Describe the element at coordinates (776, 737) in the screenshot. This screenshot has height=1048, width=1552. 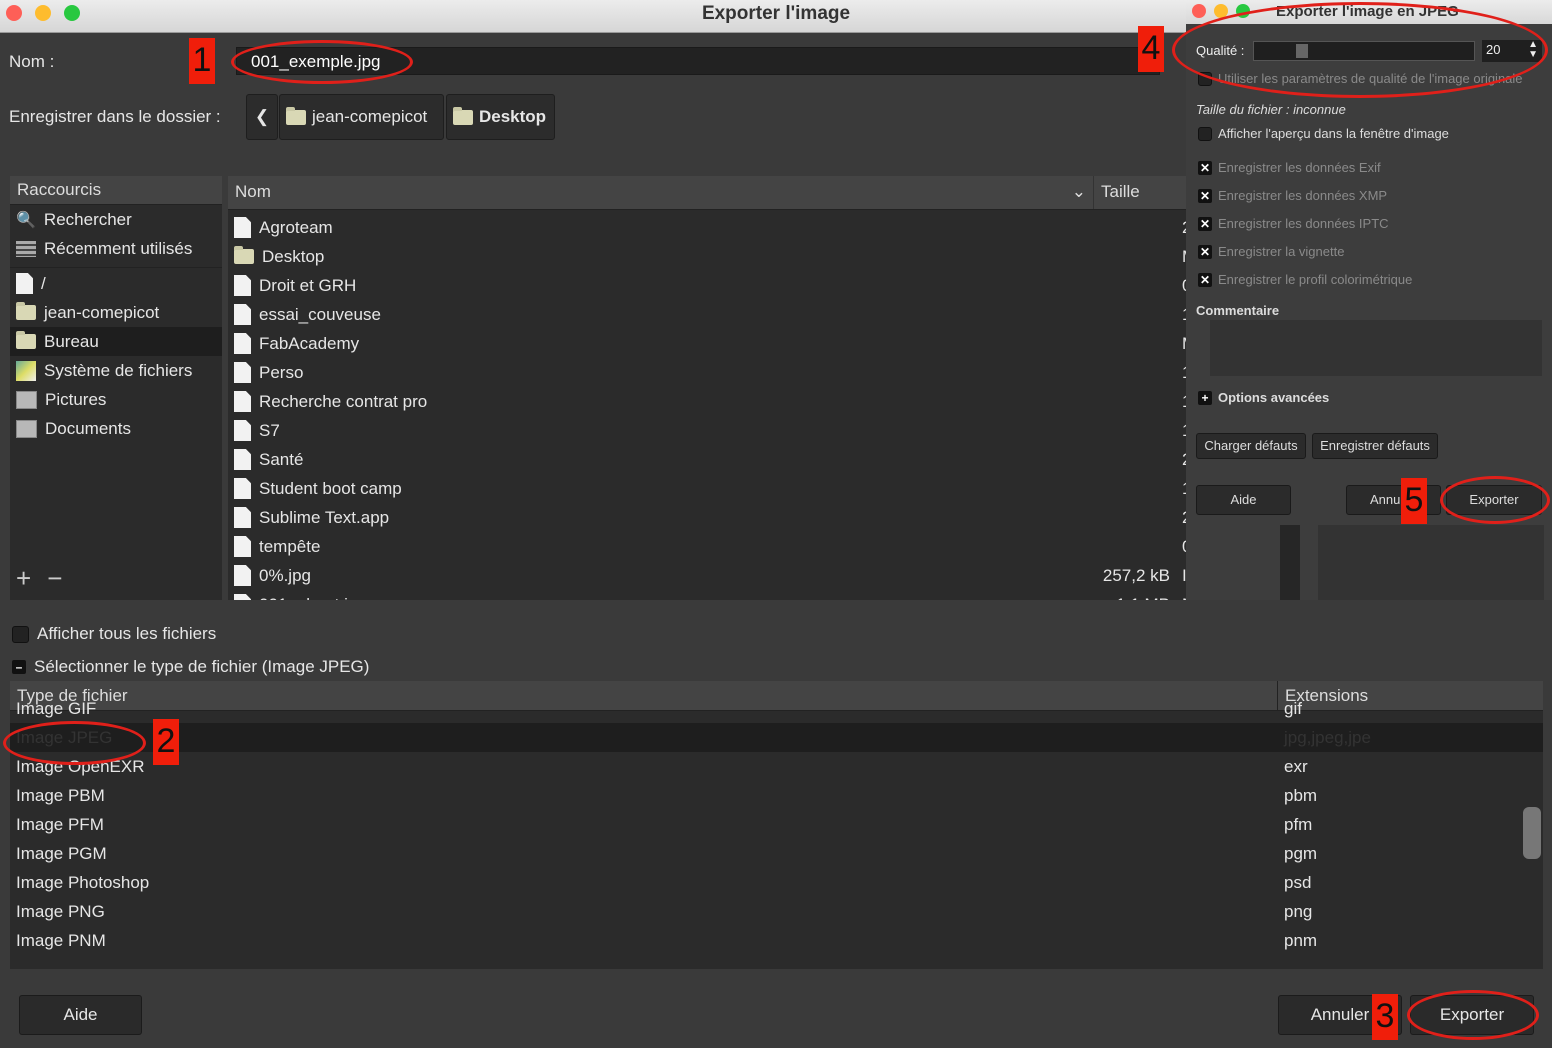
I see `file-type-row: Image JPEG jpg,jpeg,jpe` at that location.